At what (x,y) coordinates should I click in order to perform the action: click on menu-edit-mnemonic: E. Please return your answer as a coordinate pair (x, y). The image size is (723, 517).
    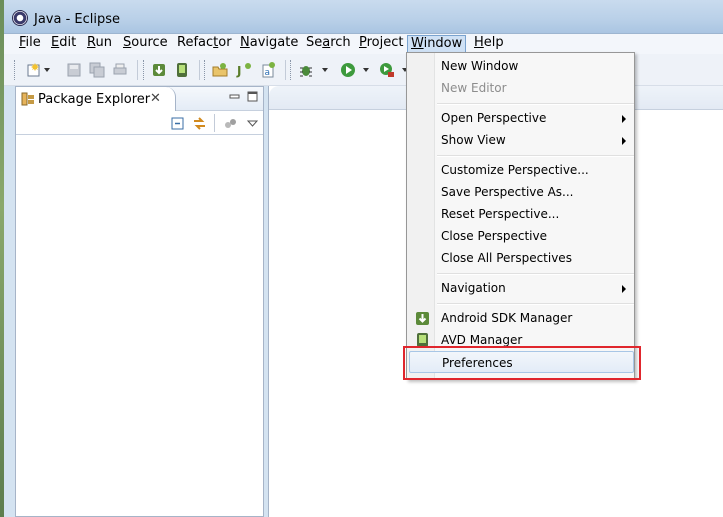
    Looking at the image, I should click on (55, 42).